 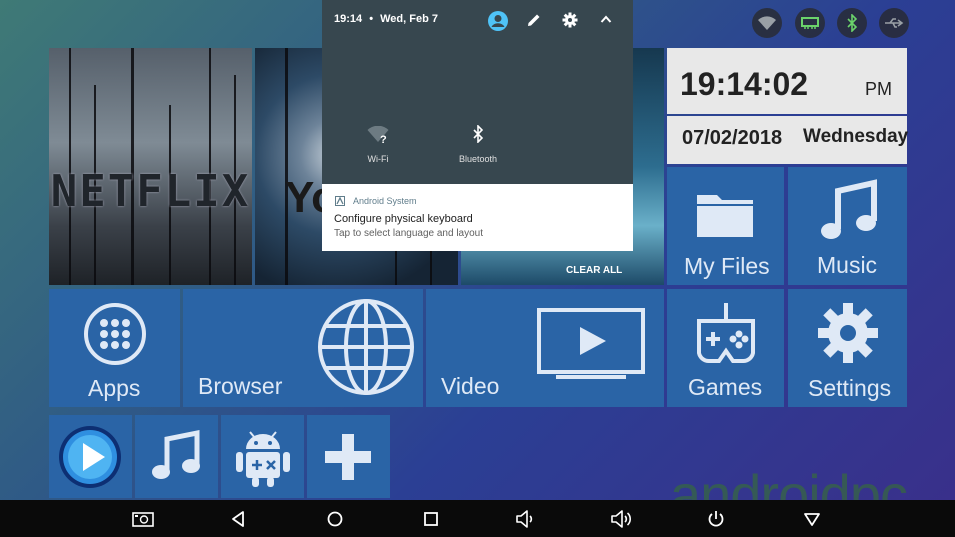 What do you see at coordinates (606, 19) in the screenshot?
I see `collapse-chevron-up-icon` at bounding box center [606, 19].